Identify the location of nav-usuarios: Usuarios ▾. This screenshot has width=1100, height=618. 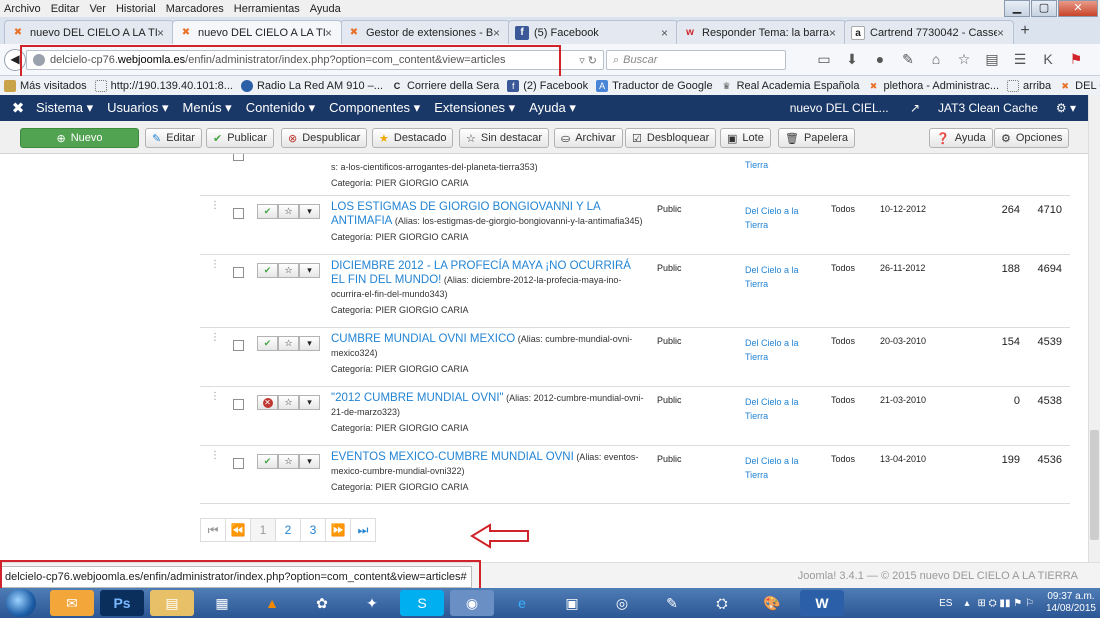
(137, 108).